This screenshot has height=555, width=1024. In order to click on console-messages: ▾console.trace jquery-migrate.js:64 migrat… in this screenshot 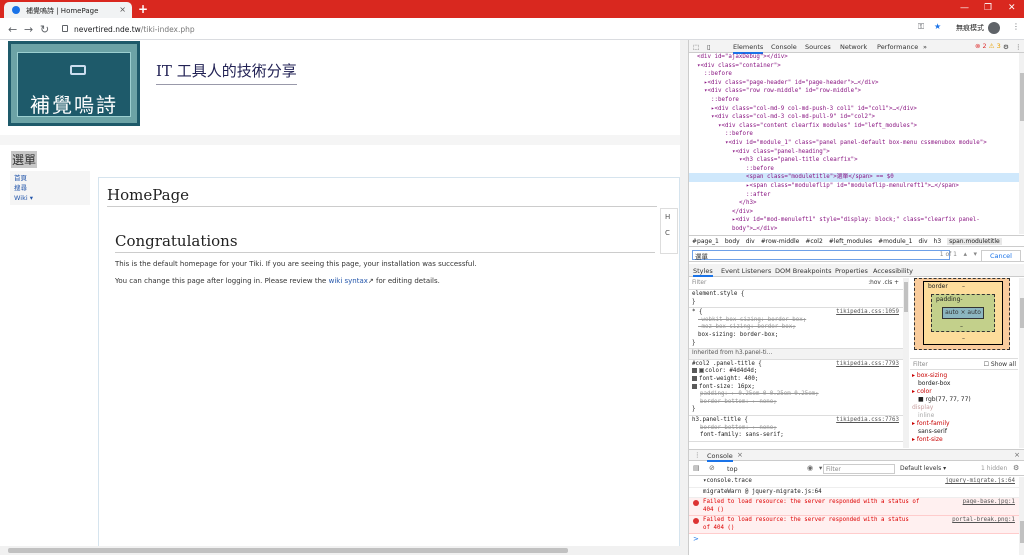, I will do `click(854, 516)`.